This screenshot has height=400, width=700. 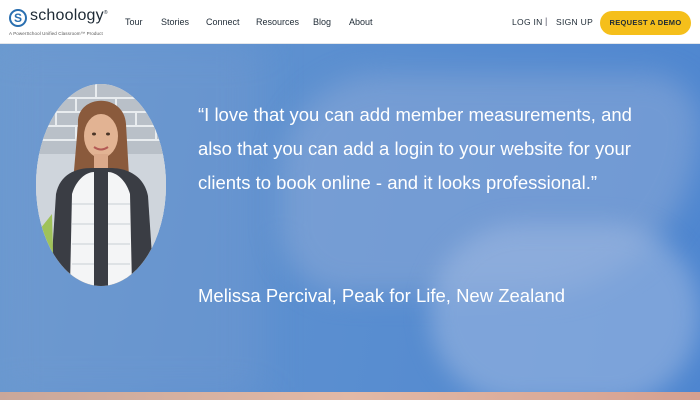 I want to click on customer-photo, so click(x=101, y=185).